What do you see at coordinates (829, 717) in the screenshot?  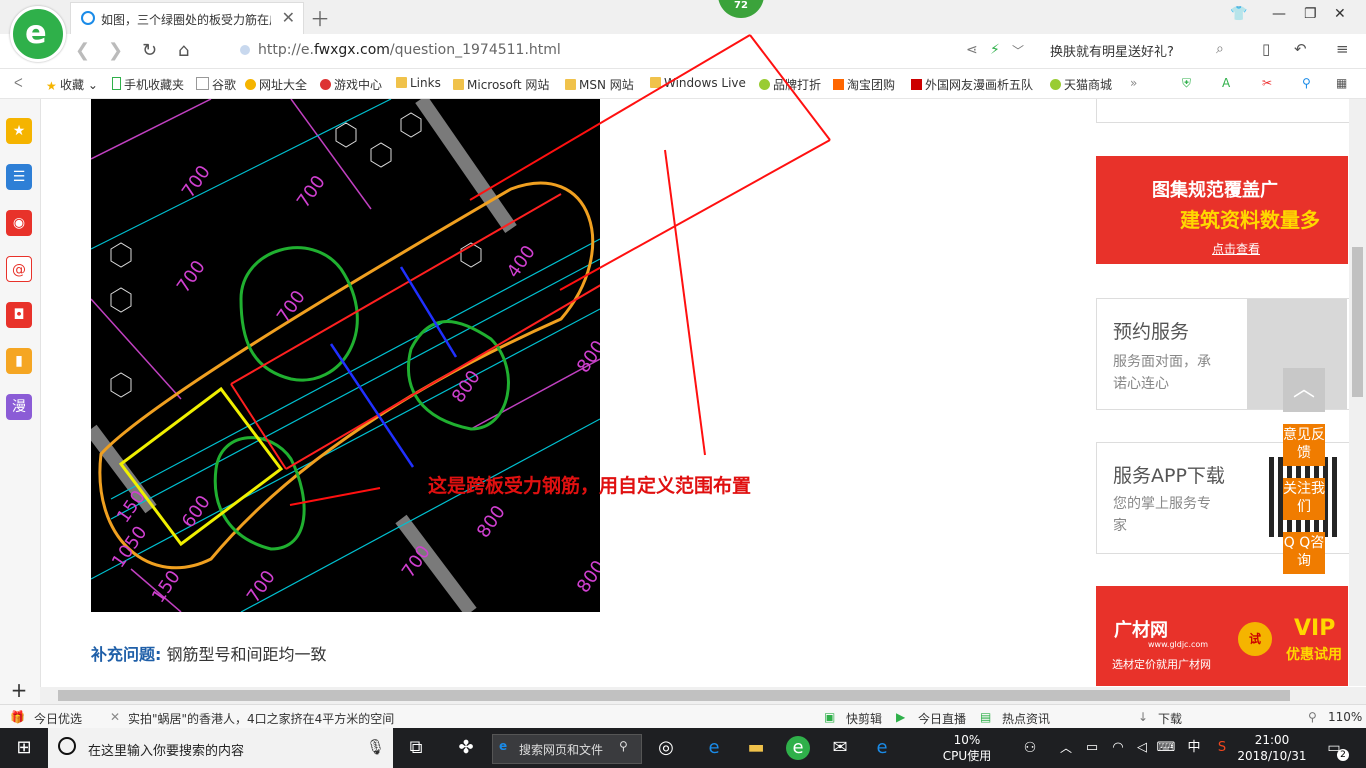 I see `clip-icon: ▣` at bounding box center [829, 717].